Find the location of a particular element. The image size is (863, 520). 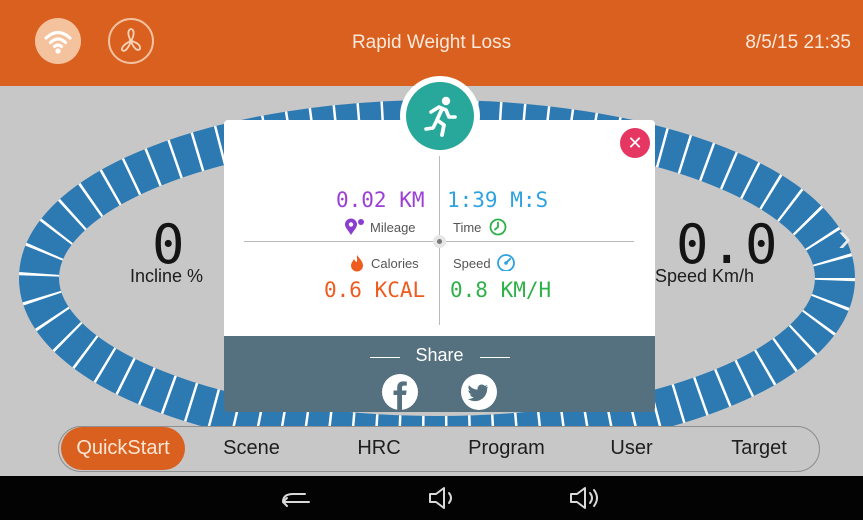

twitter-icon is located at coordinates (477, 393).